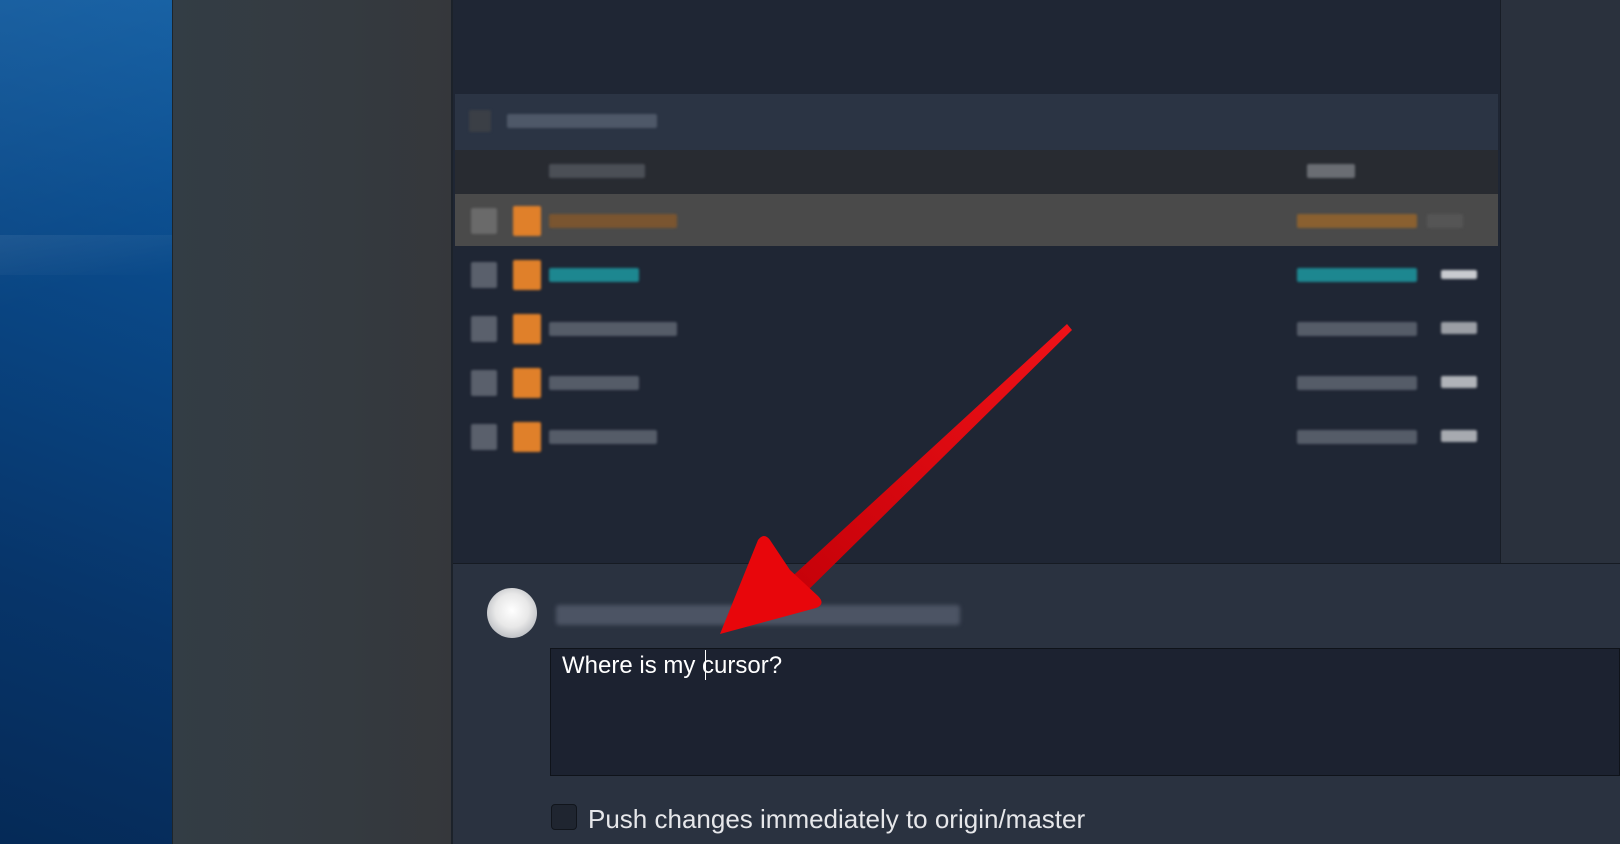  I want to click on group-title, so click(582, 121).